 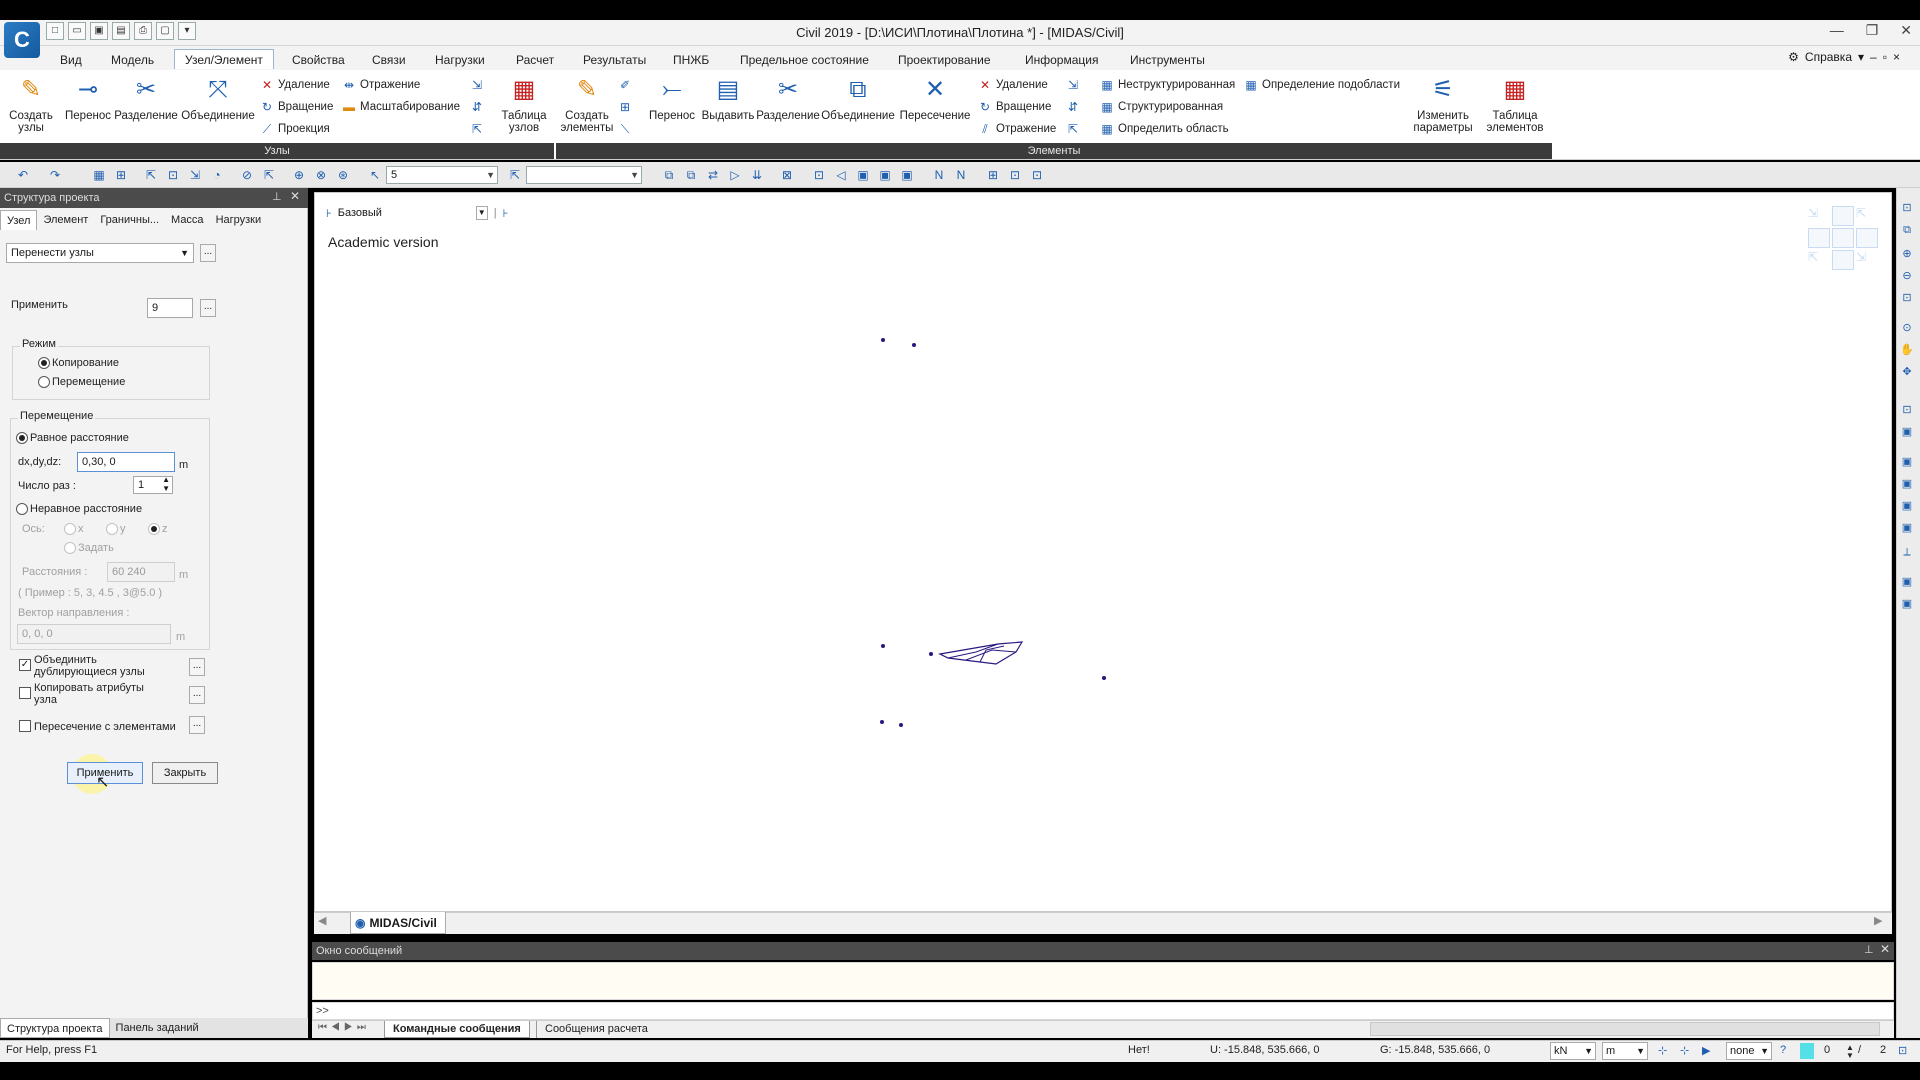 What do you see at coordinates (672, 98) in the screenshot?
I see `move-elements-button: ⤚ Перенос` at bounding box center [672, 98].